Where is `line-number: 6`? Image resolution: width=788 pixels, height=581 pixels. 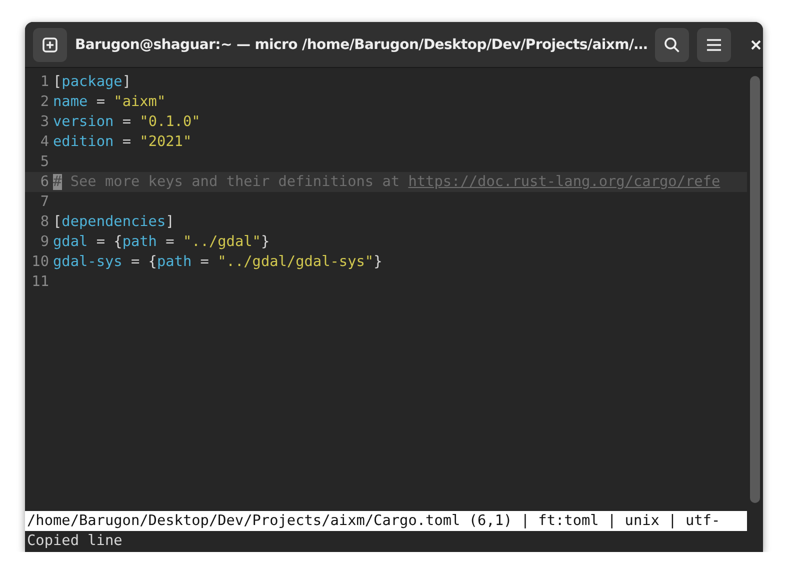
line-number: 6 is located at coordinates (44, 182).